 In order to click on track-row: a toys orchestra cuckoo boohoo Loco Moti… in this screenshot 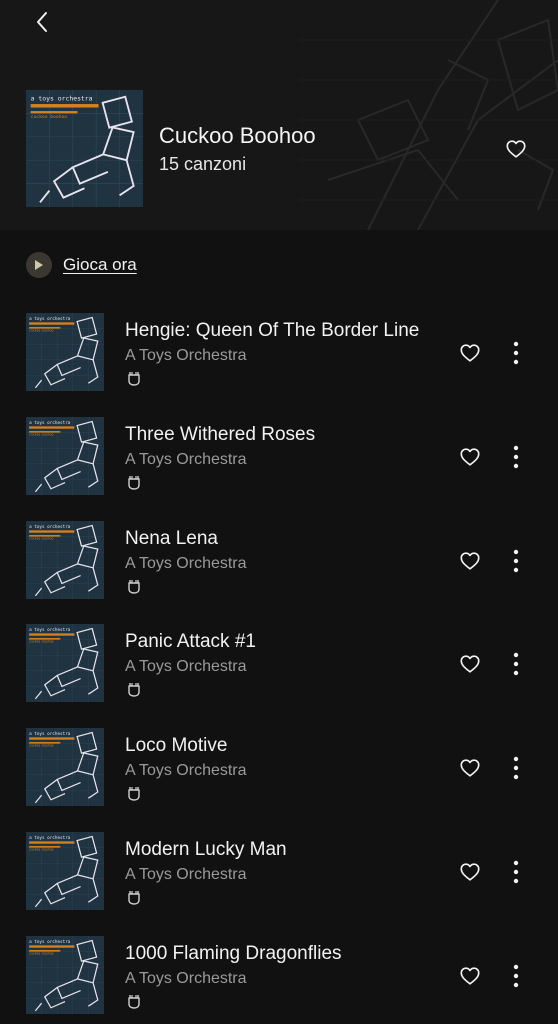, I will do `click(279, 768)`.